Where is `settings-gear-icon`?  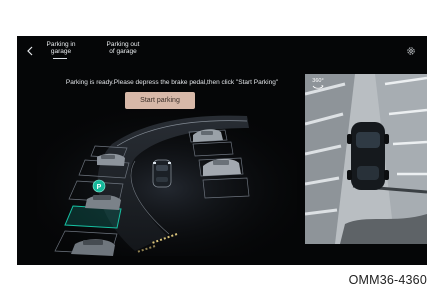 settings-gear-icon is located at coordinates (410, 50).